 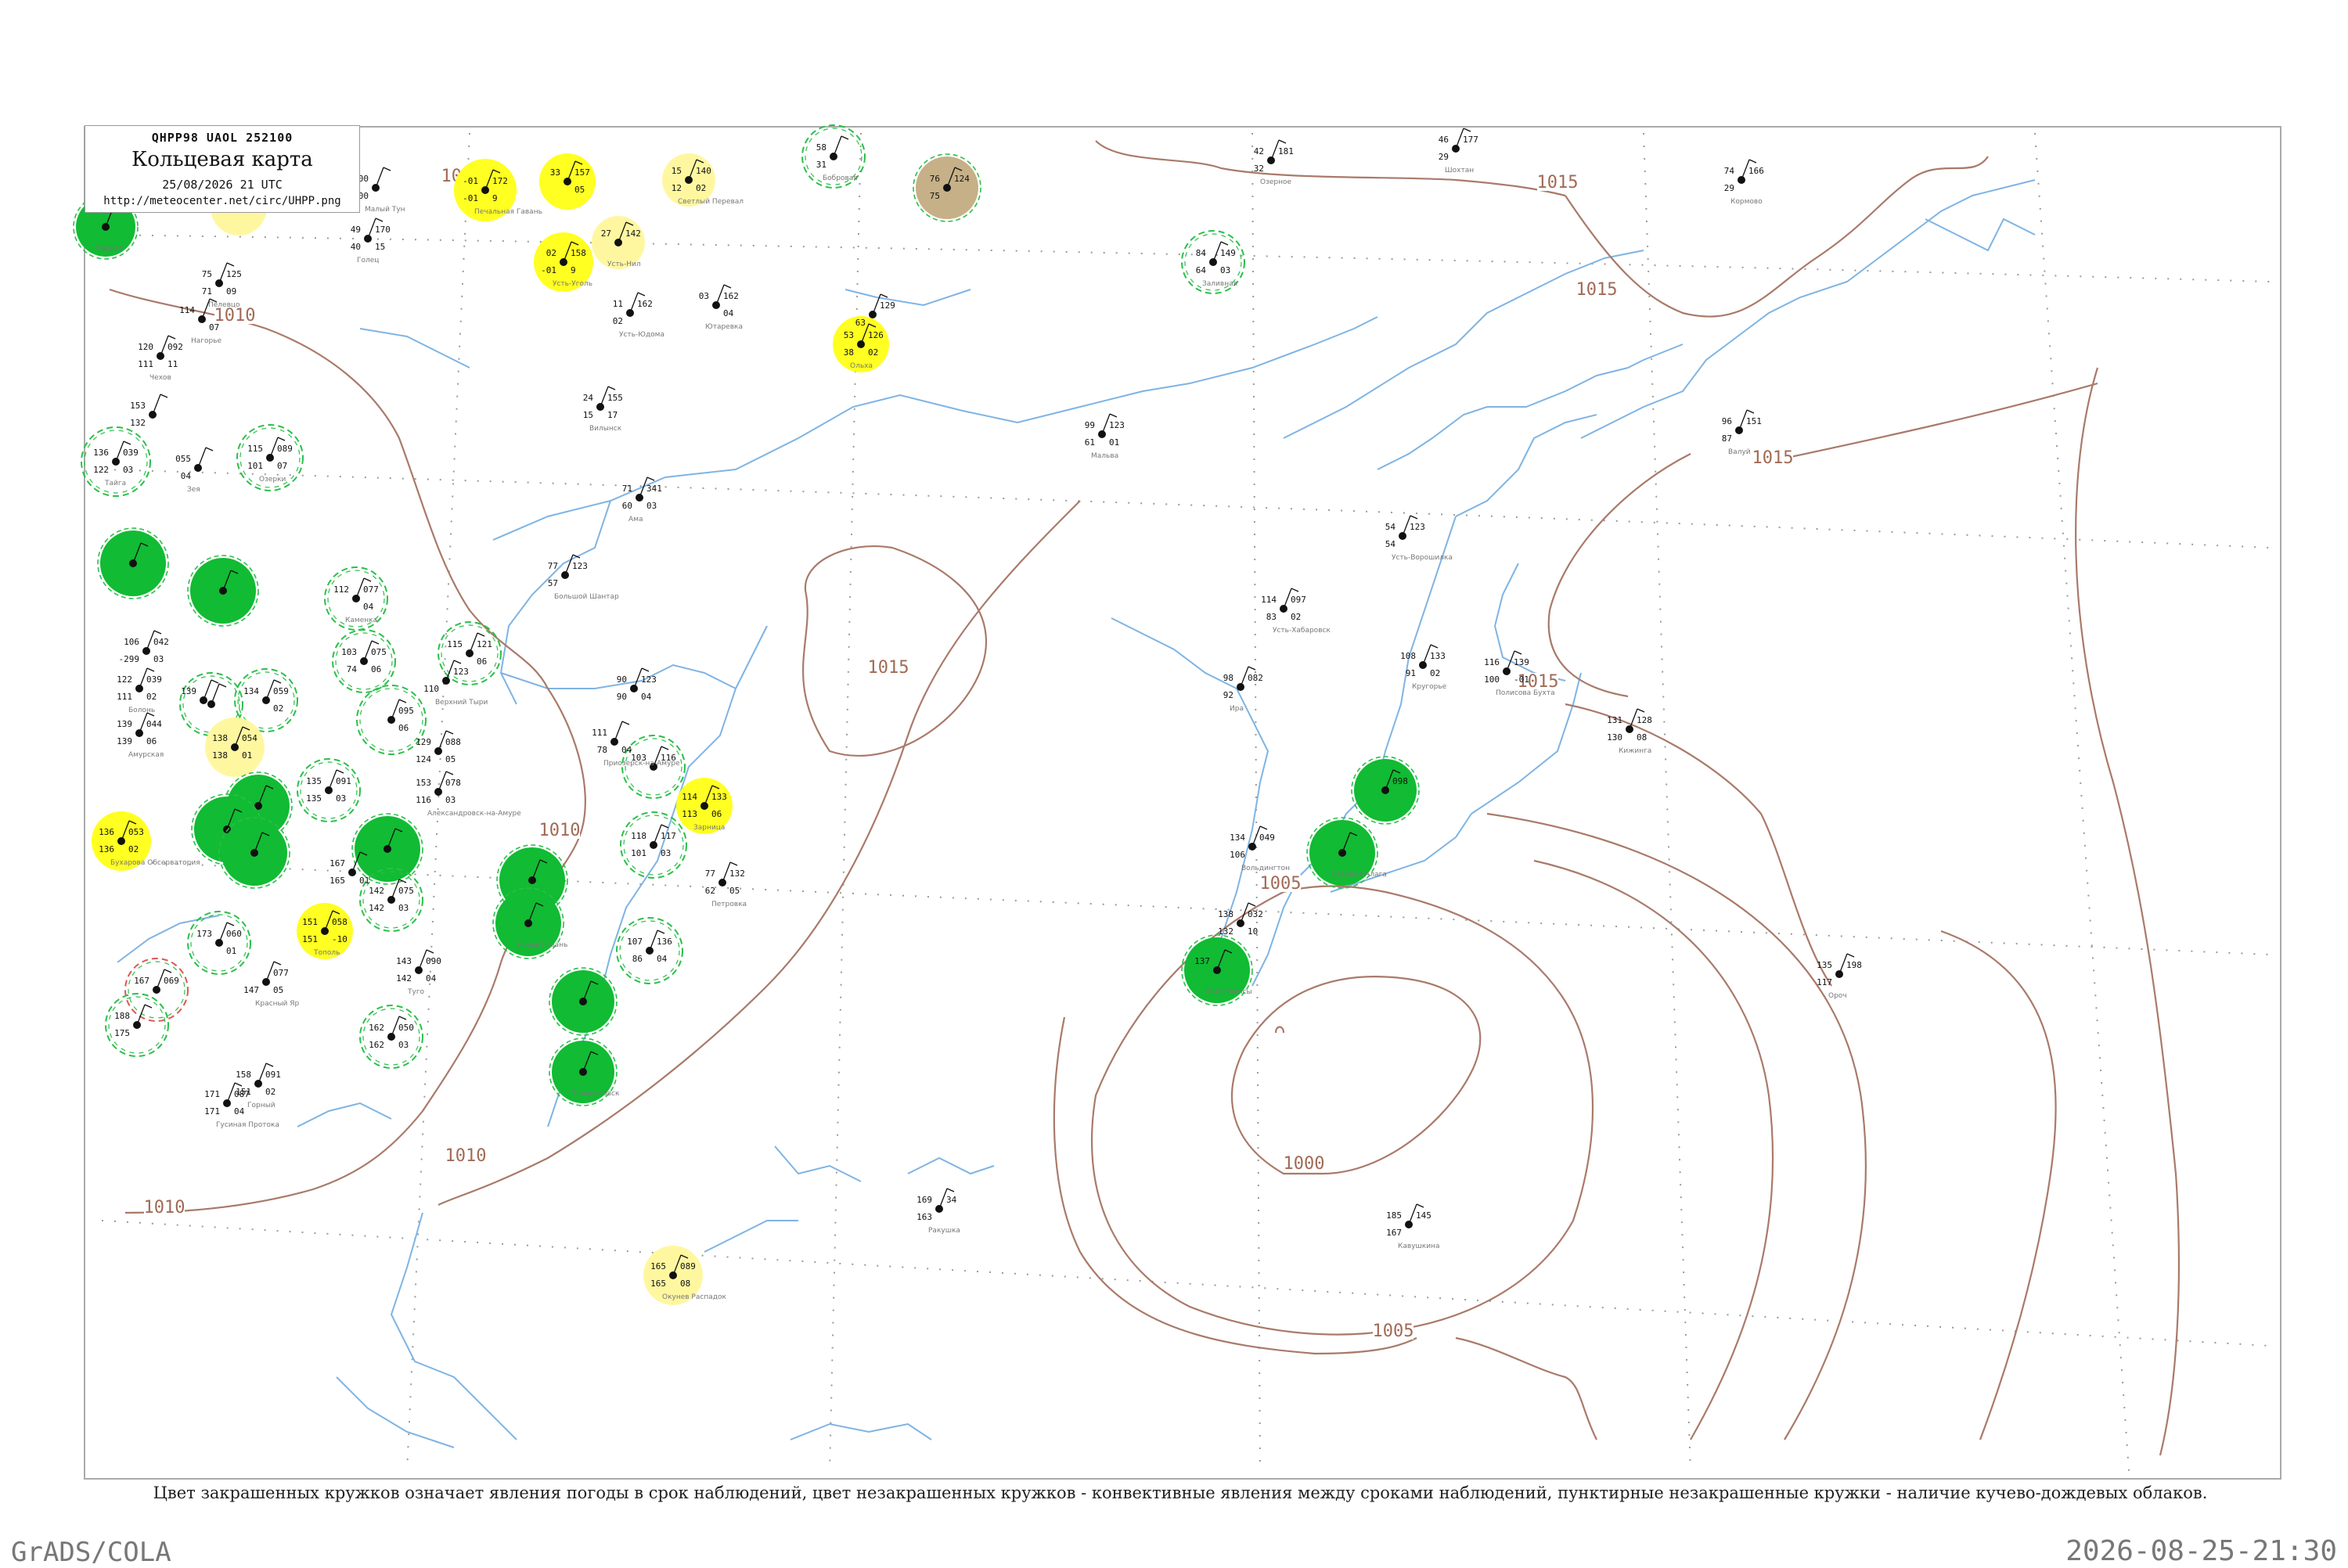 I want to click on station-dewpoint: 83, so click(x=1271, y=617).